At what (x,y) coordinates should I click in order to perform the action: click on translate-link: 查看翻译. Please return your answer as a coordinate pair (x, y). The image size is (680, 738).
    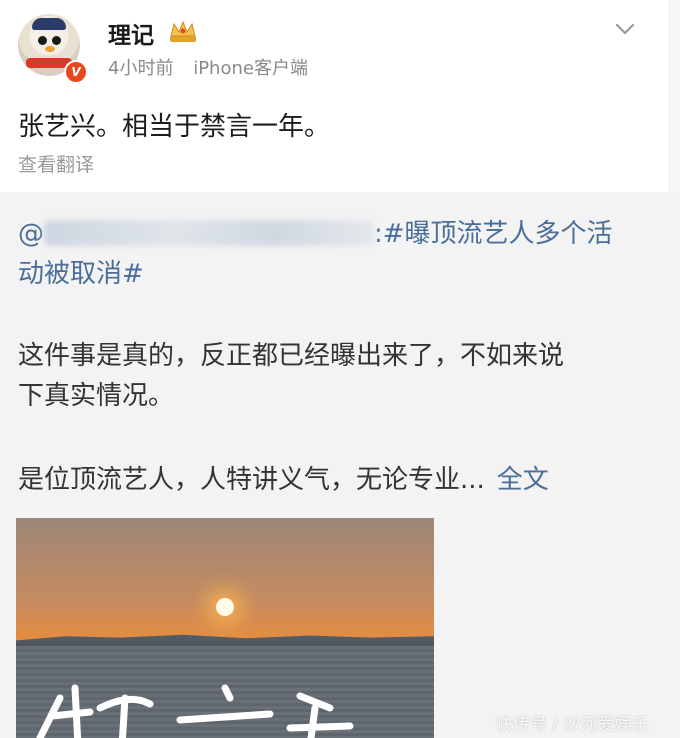
    Looking at the image, I should click on (56, 163).